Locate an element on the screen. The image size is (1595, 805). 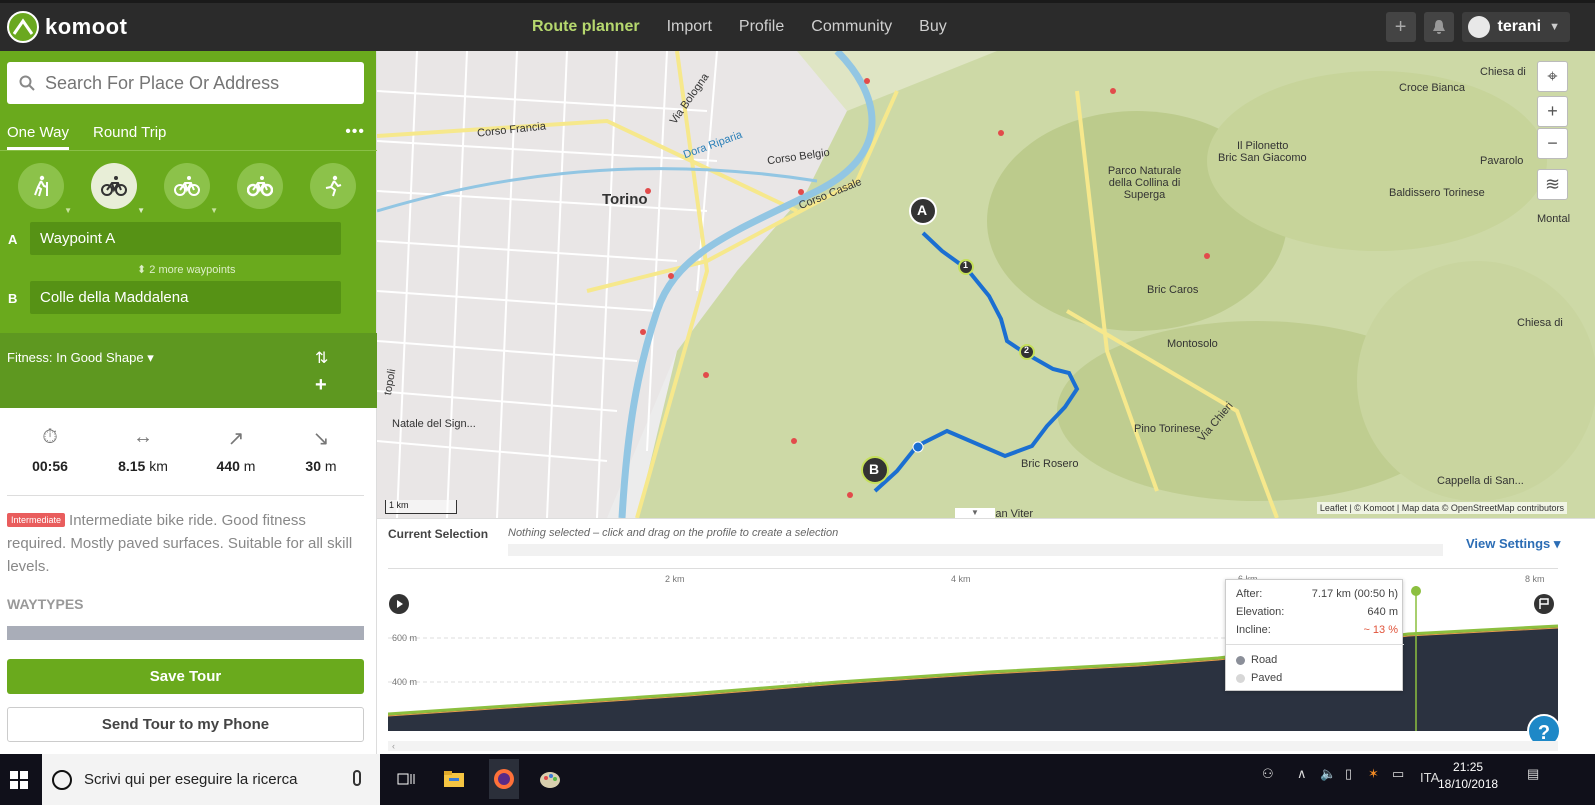
waypoint-a-letter: A is located at coordinates (13, 239).